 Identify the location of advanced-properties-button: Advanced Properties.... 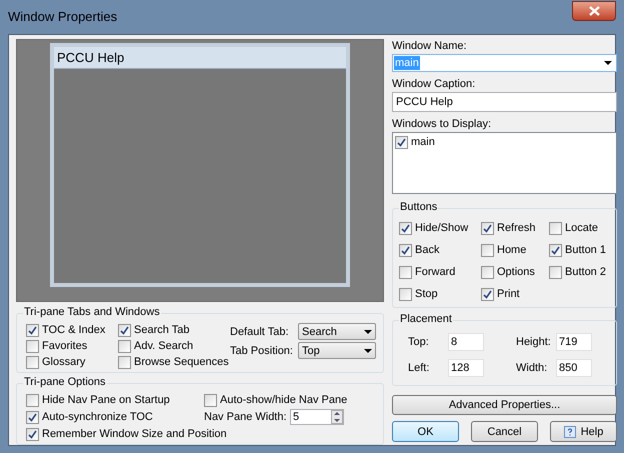
(504, 405).